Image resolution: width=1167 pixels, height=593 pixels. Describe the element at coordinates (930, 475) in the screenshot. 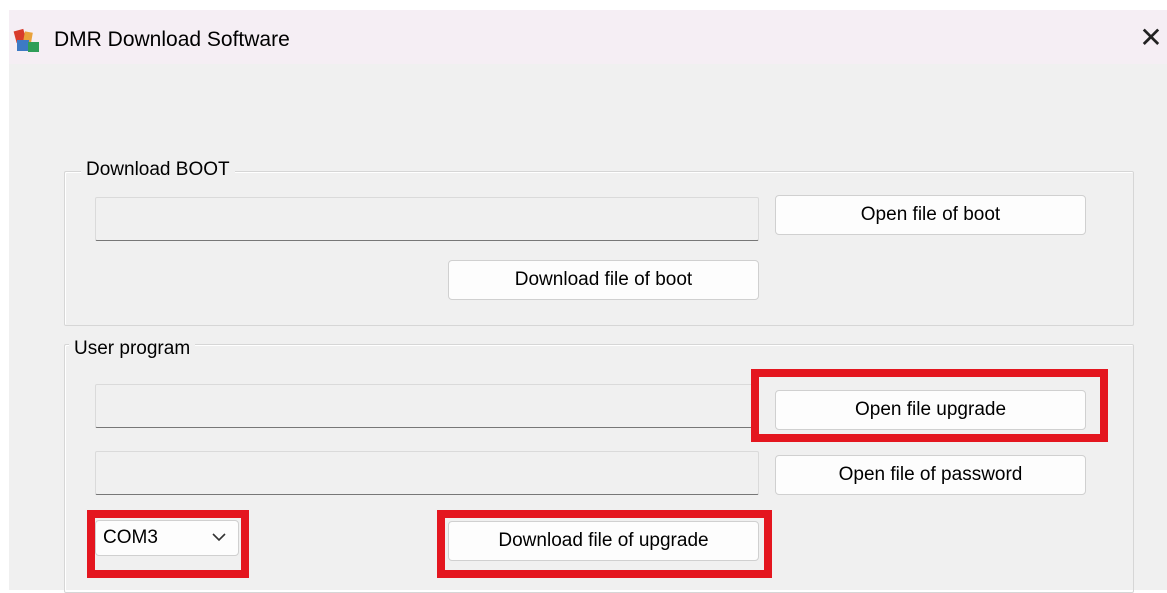

I see `open-password-file-button: Open file of password` at that location.